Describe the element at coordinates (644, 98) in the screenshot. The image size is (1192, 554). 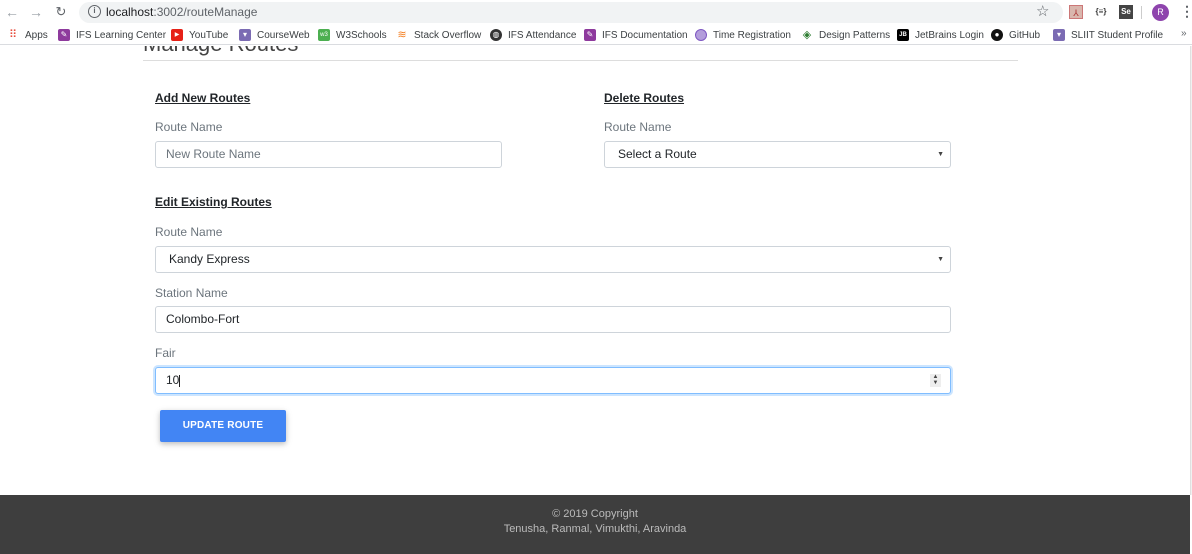
I see `delete-routes-heading: Delete Routes` at that location.